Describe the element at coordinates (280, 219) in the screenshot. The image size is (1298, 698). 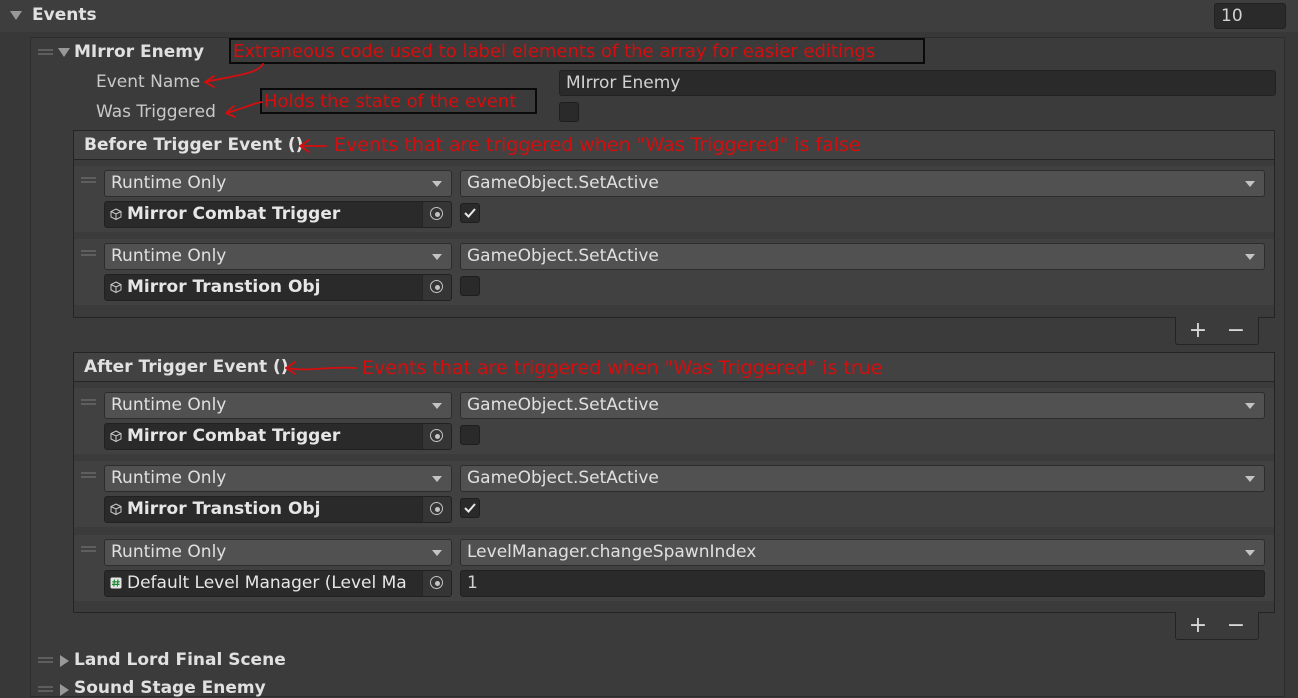
I see `annotation-arrows` at that location.